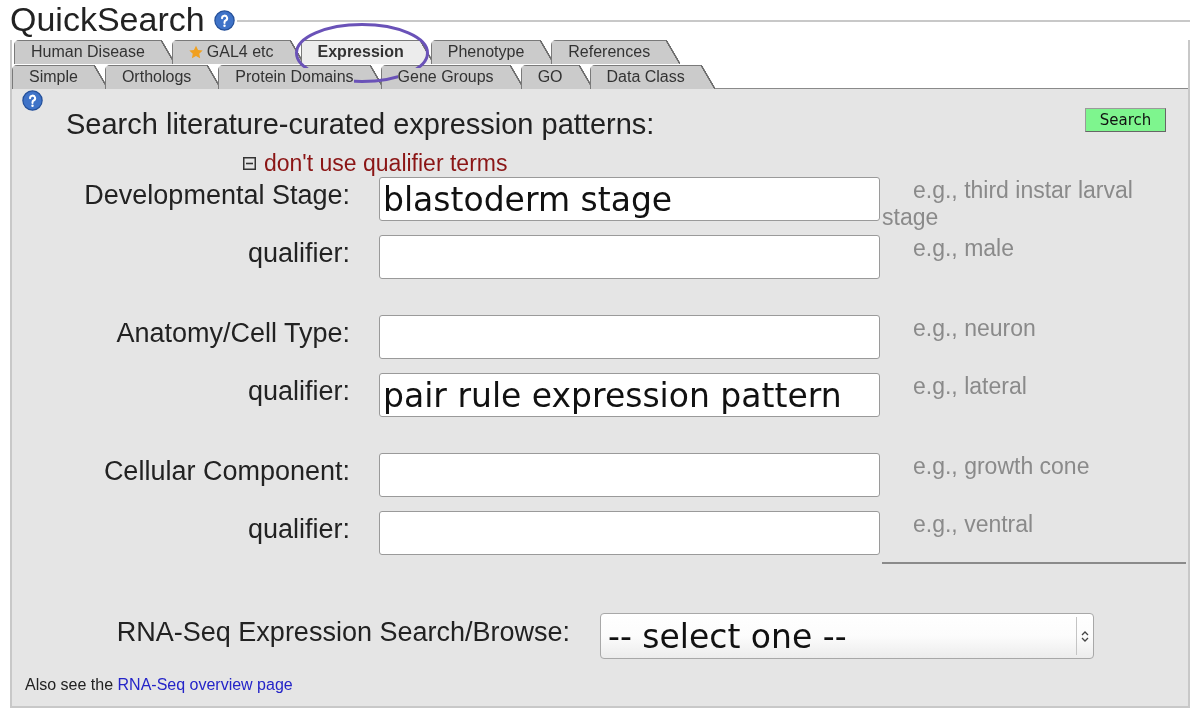  What do you see at coordinates (629, 395) in the screenshot?
I see `input-field: pair rule expression pattern` at bounding box center [629, 395].